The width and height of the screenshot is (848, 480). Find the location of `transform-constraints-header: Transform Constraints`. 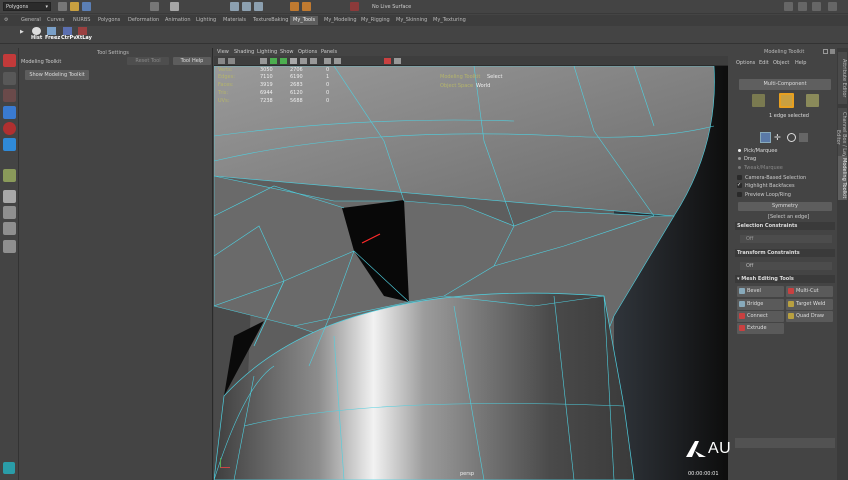

transform-constraints-header: Transform Constraints is located at coordinates (785, 253).